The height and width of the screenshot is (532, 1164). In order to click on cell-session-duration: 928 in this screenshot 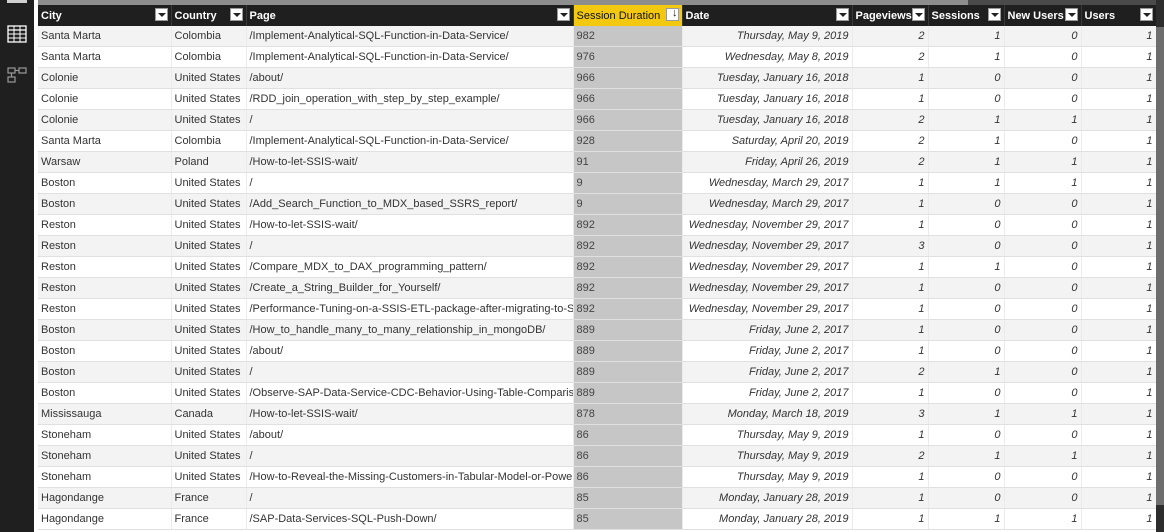, I will do `click(628, 141)`.